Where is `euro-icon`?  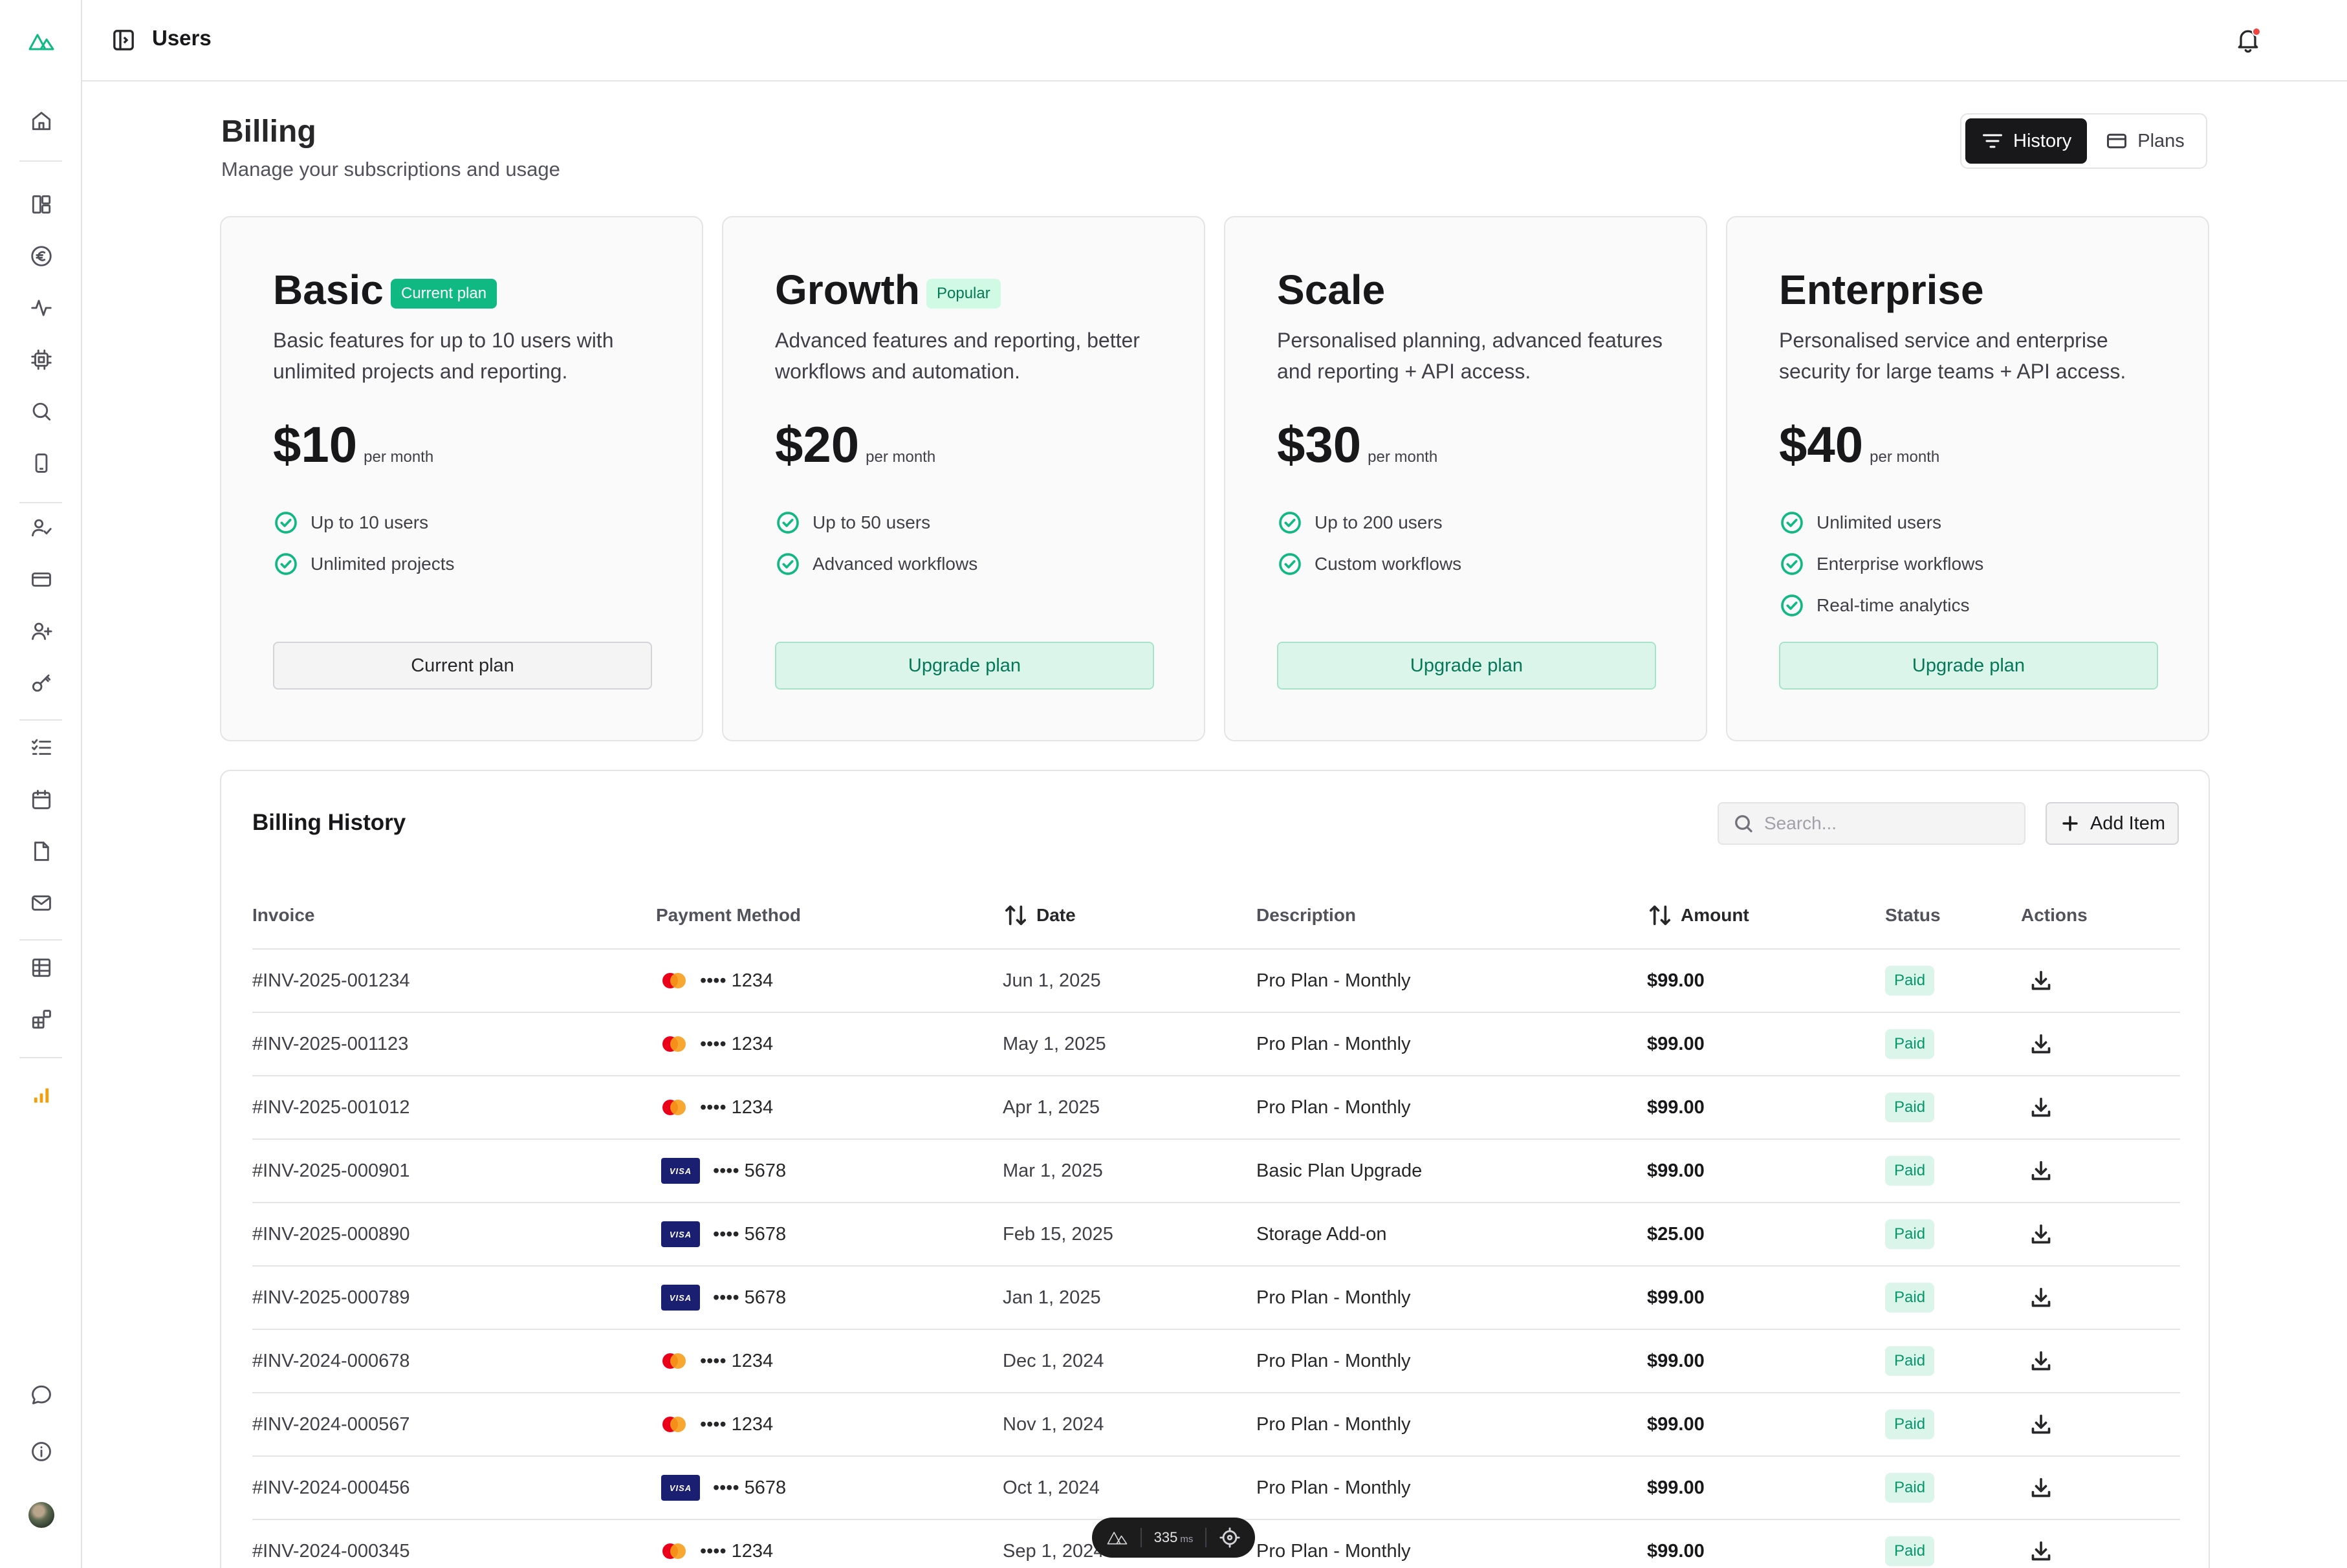
euro-icon is located at coordinates (41, 256).